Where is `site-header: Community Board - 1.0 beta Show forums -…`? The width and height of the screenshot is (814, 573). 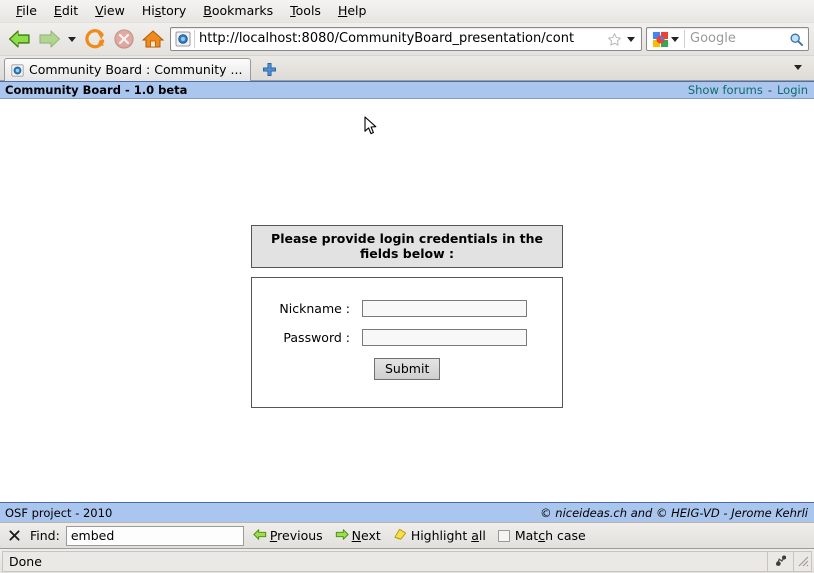 site-header: Community Board - 1.0 beta Show forums -… is located at coordinates (407, 90).